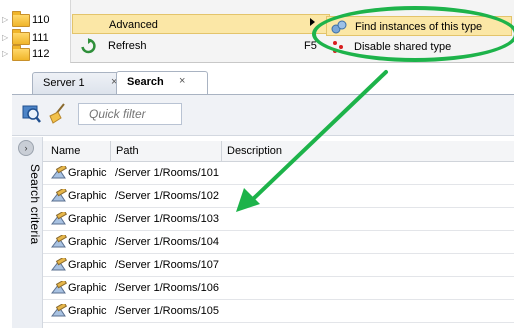  Describe the element at coordinates (167, 173) in the screenshot. I see `row-path: /Server 1/Rooms/101` at that location.